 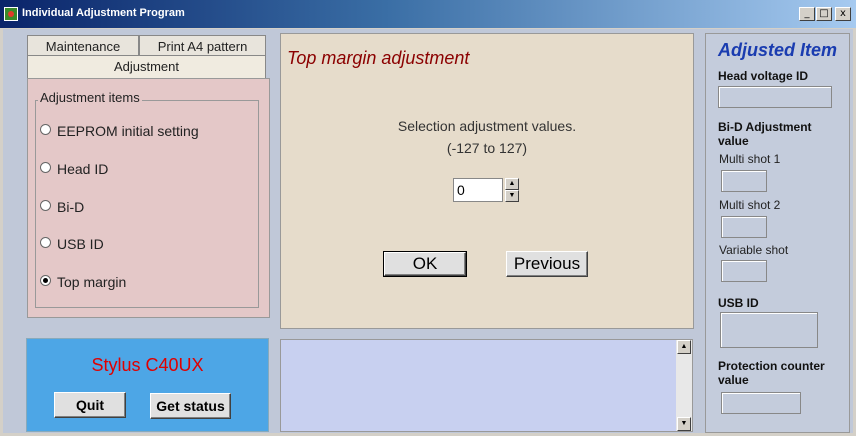 I want to click on adjustment-items-title: Adjustment items, so click(x=90, y=97).